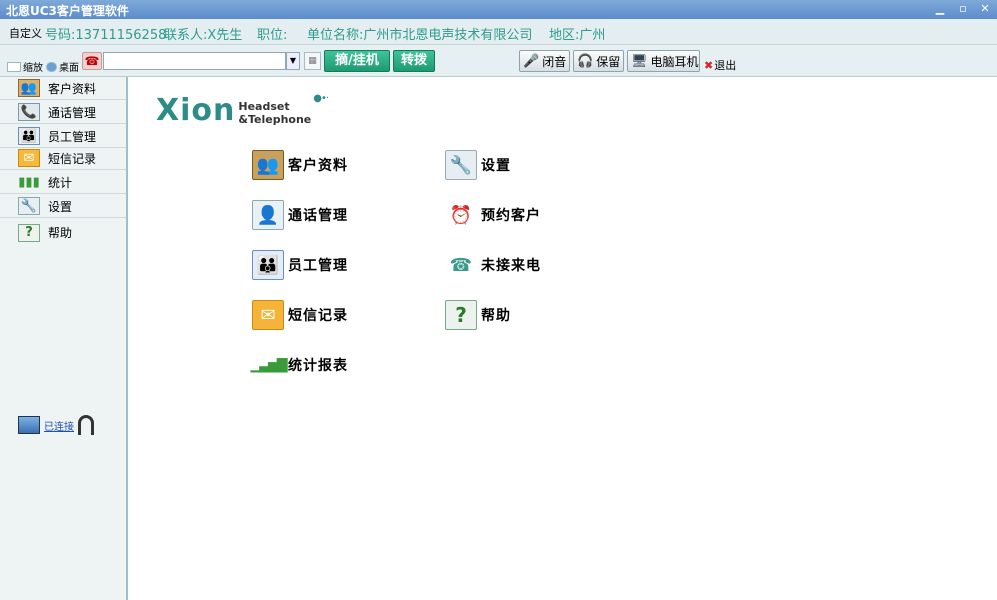 This screenshot has height=600, width=997. Describe the element at coordinates (554, 61) in the screenshot. I see `mute-label: 闭音` at that location.